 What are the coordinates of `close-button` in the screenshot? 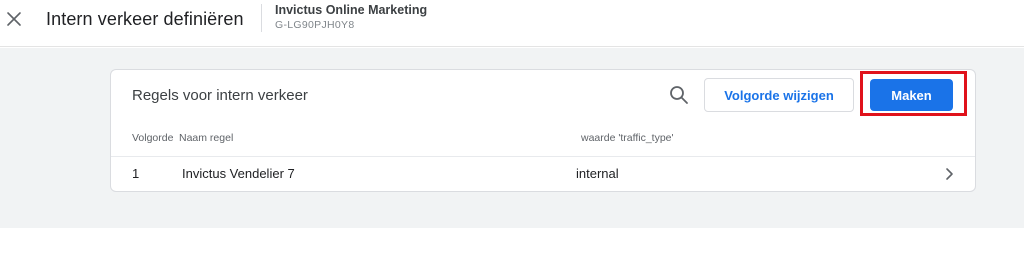 It's located at (14, 19).